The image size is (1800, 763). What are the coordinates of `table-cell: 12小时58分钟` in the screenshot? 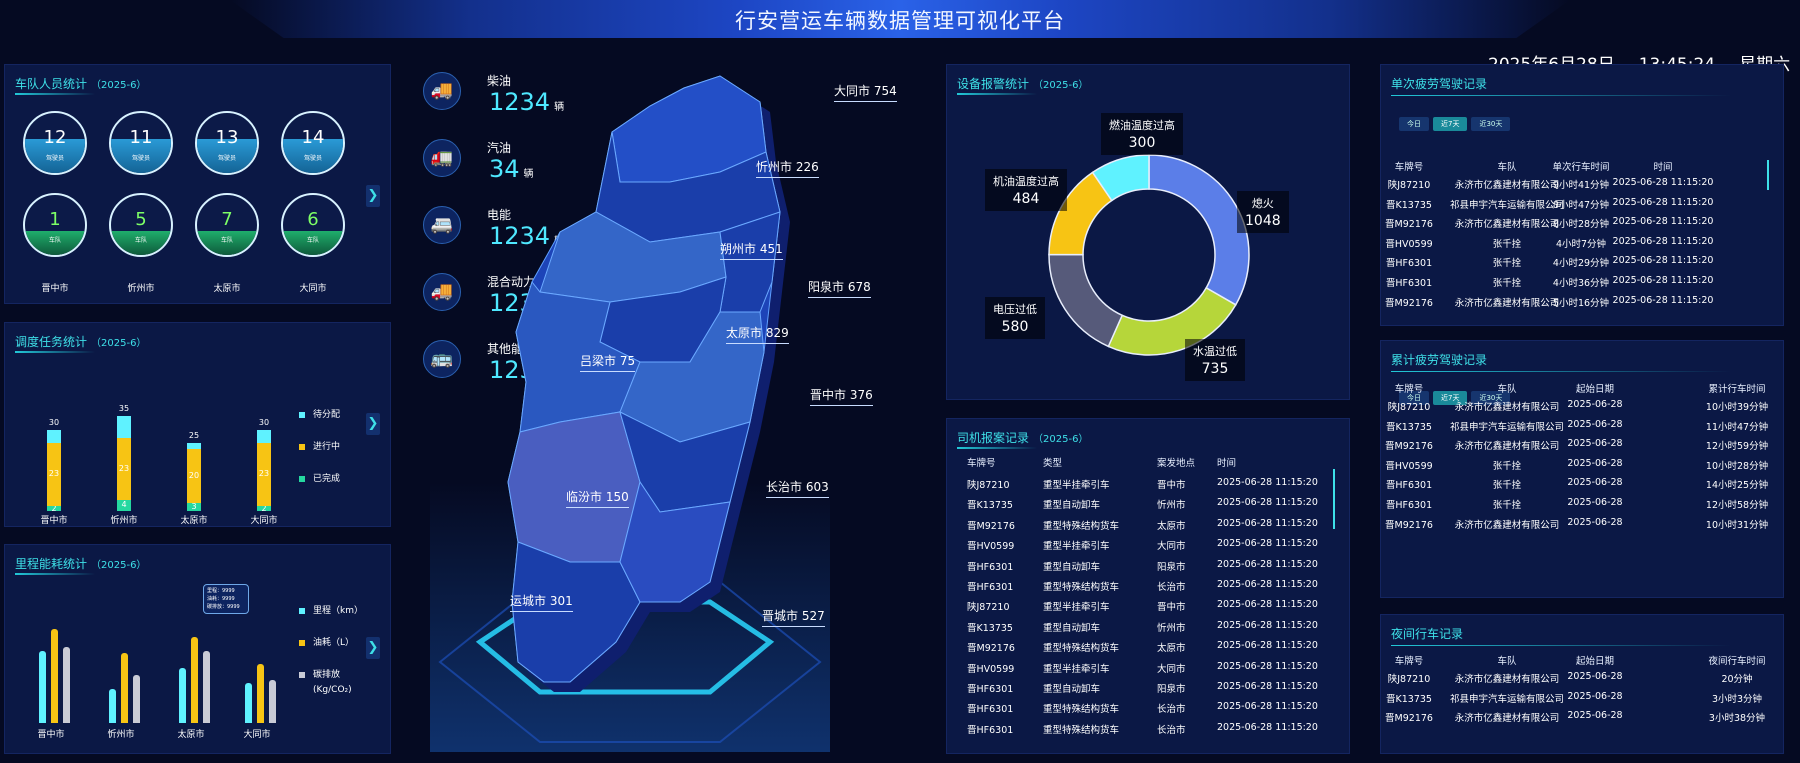 It's located at (1737, 505).